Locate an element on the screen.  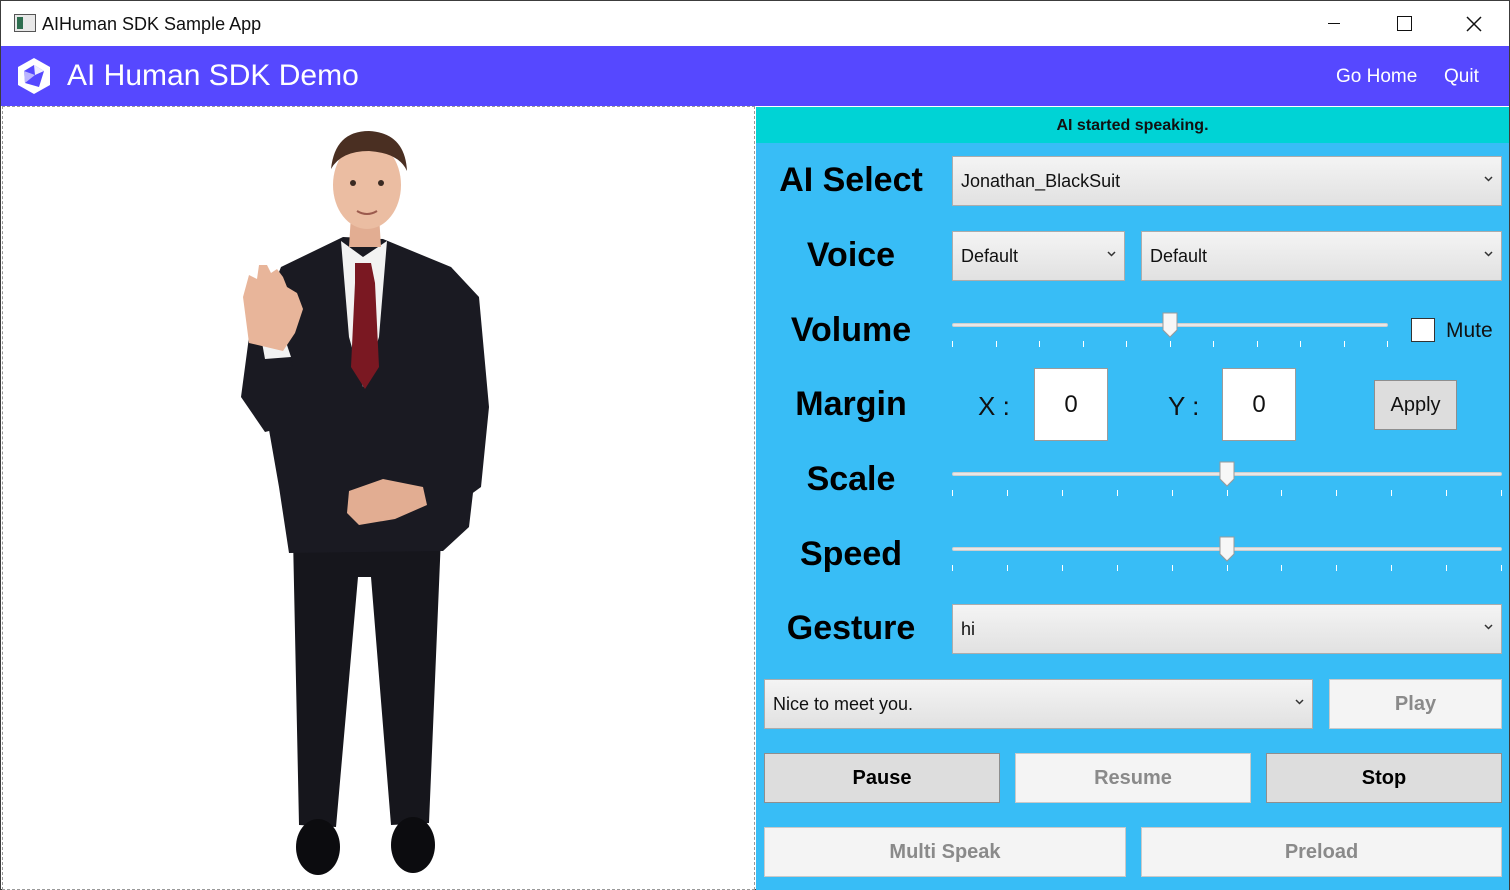
ai-select-dropdown: Jonathan_BlackSuit is located at coordinates (1227, 181).